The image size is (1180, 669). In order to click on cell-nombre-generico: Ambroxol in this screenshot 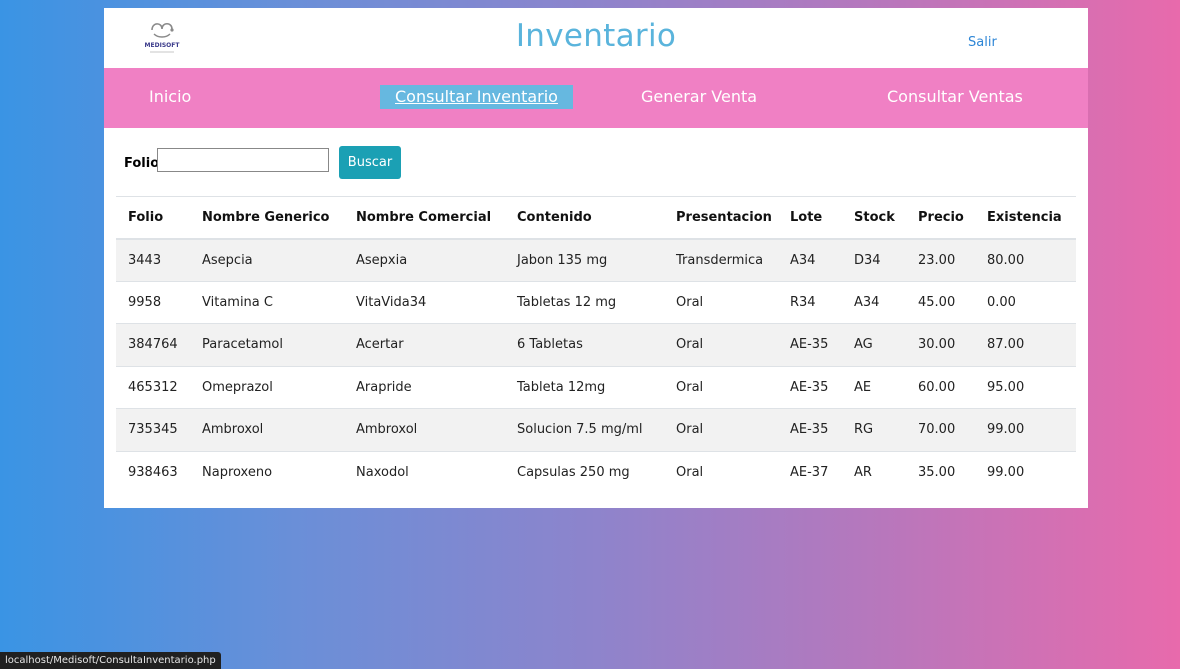, I will do `click(233, 430)`.